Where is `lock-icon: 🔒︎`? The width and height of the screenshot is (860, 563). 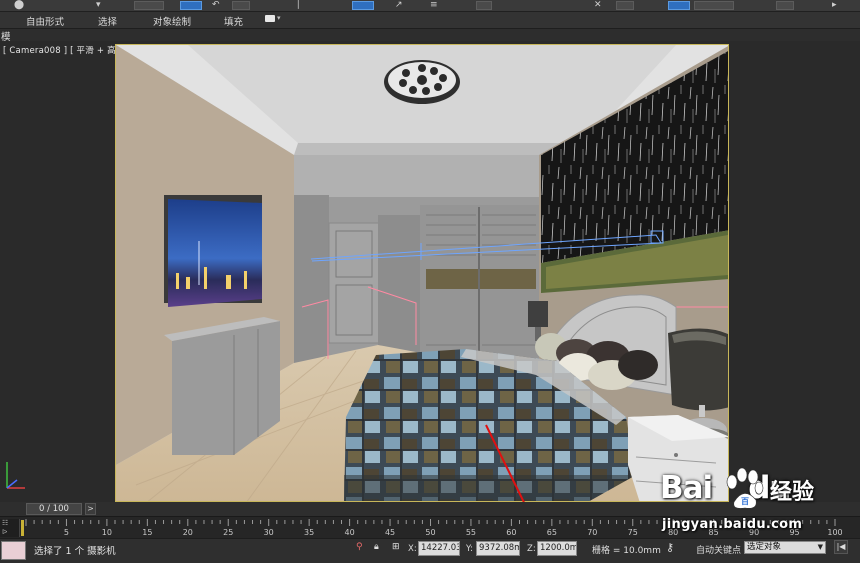 lock-icon: 🔒︎ is located at coordinates (376, 547).